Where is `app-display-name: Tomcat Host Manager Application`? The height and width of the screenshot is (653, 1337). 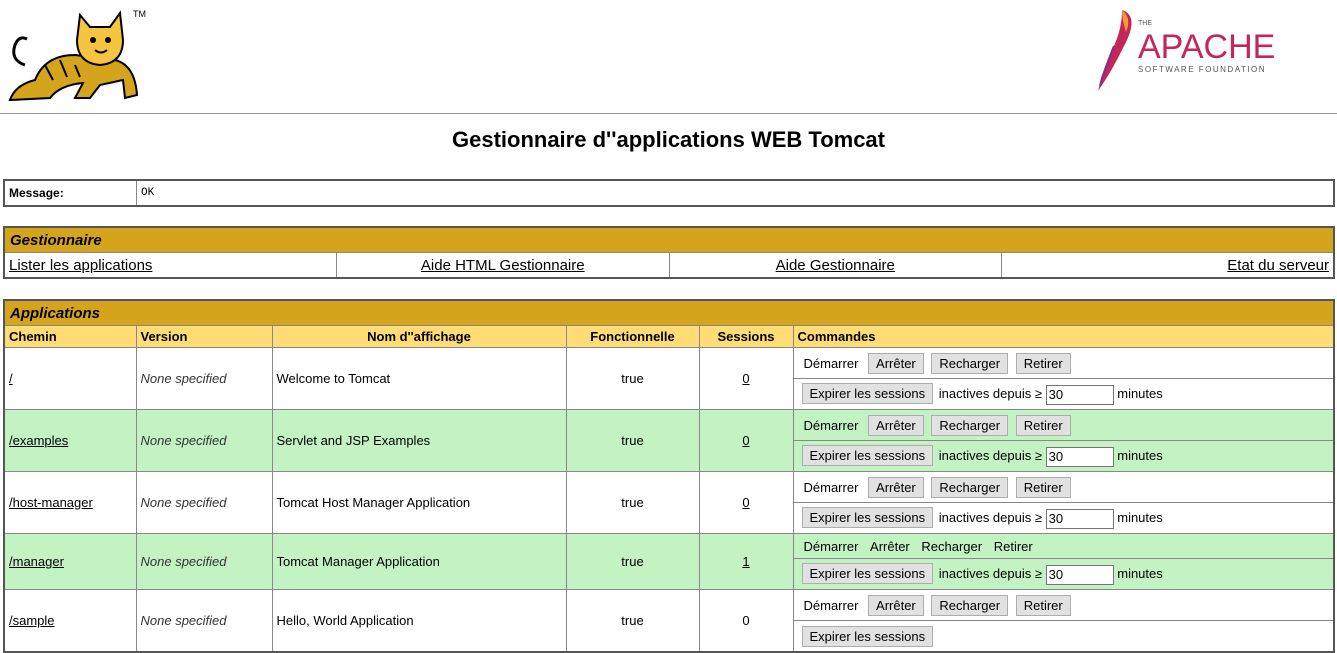
app-display-name: Tomcat Host Manager Application is located at coordinates (419, 502).